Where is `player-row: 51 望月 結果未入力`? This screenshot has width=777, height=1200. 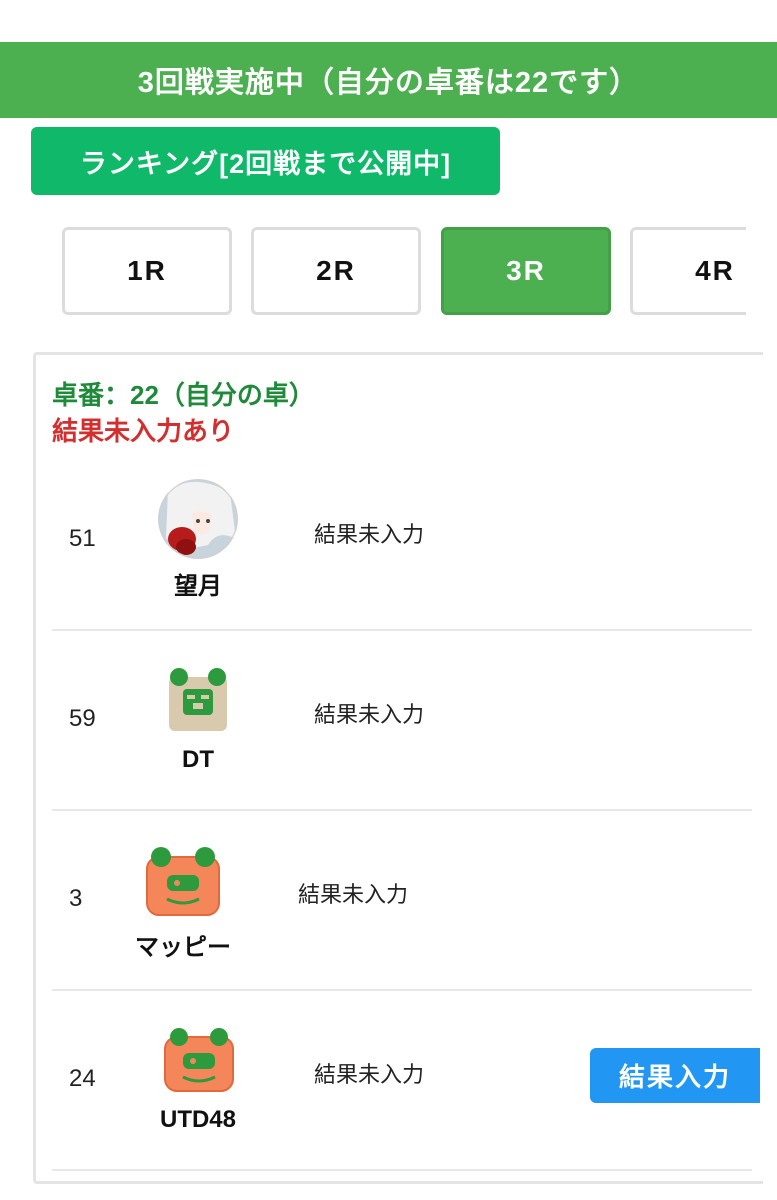 player-row: 51 望月 結果未入力 is located at coordinates (402, 541).